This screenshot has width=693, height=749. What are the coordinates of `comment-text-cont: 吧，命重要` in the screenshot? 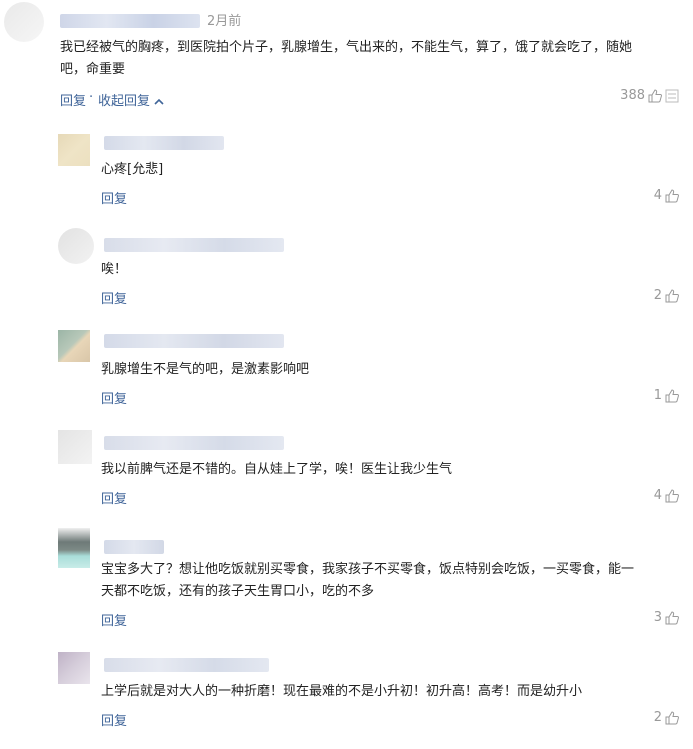 It's located at (93, 69).